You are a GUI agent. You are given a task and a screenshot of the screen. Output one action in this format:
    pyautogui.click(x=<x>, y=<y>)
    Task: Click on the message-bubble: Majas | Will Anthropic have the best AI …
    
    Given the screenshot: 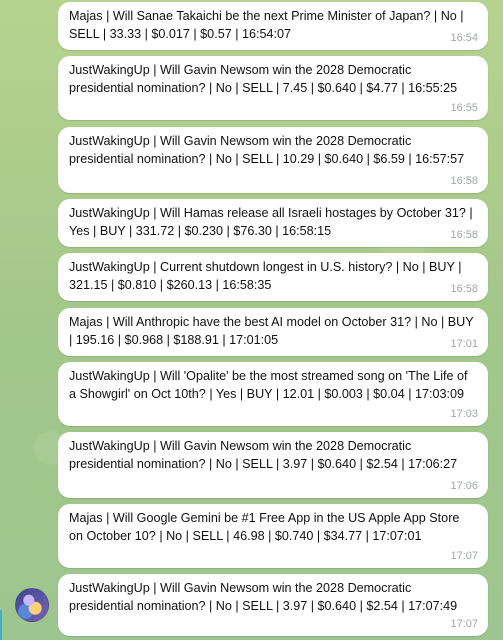 What is the action you would take?
    pyautogui.click(x=273, y=332)
    